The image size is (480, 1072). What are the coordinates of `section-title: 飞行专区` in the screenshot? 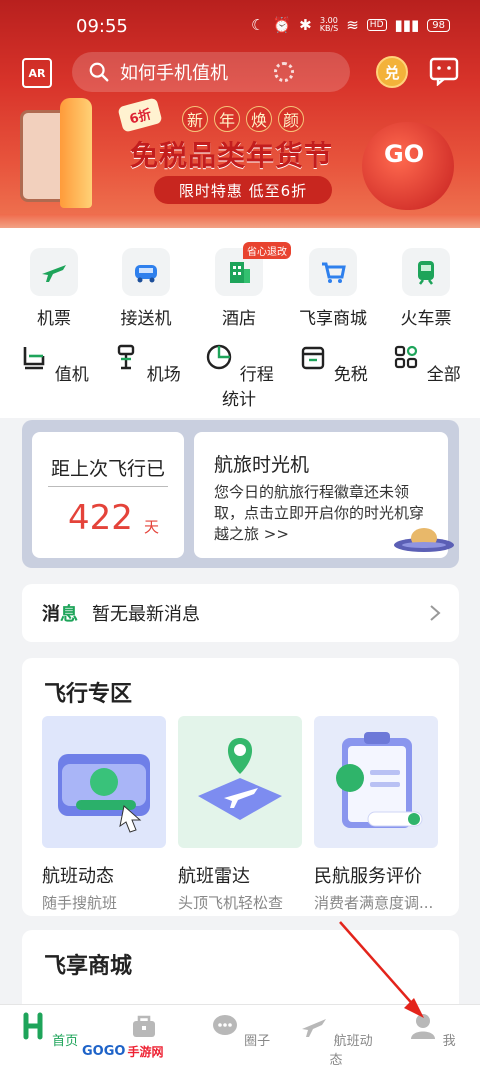 It's located at (88, 694).